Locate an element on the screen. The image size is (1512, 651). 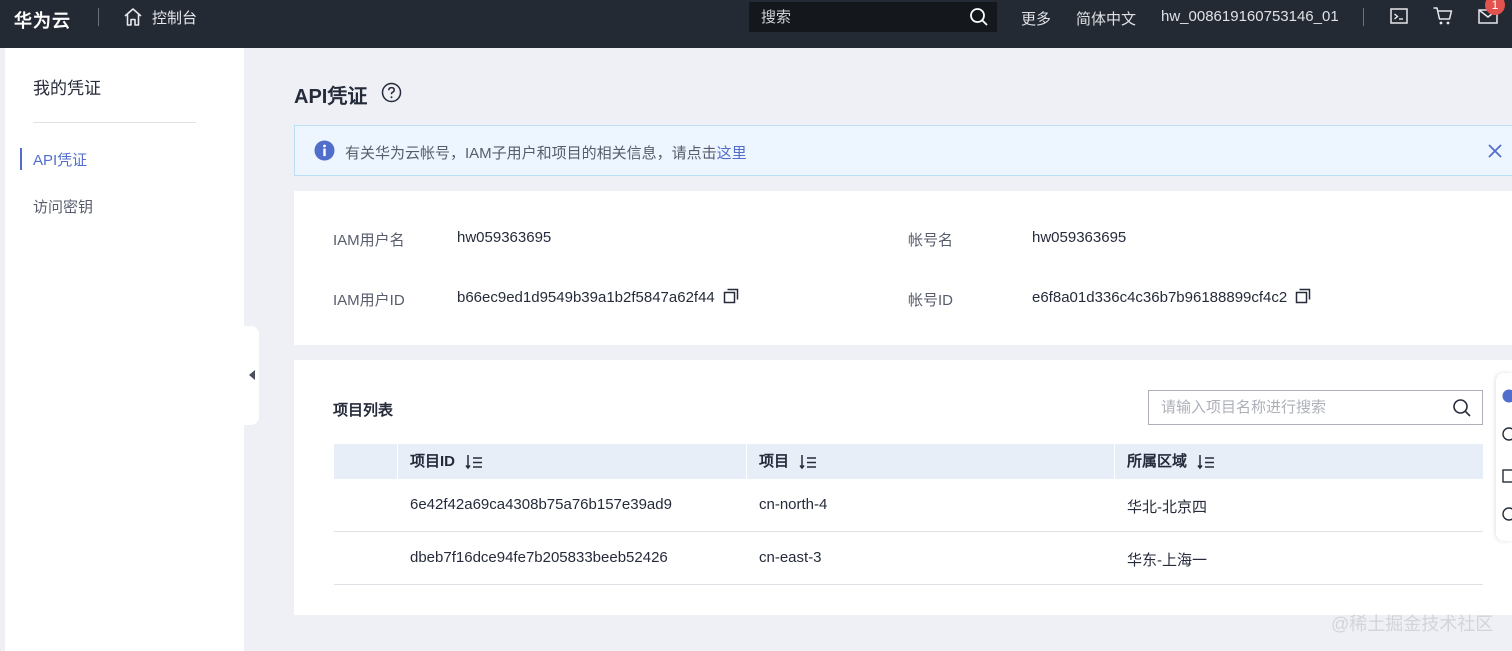
home-icon is located at coordinates (133, 17).